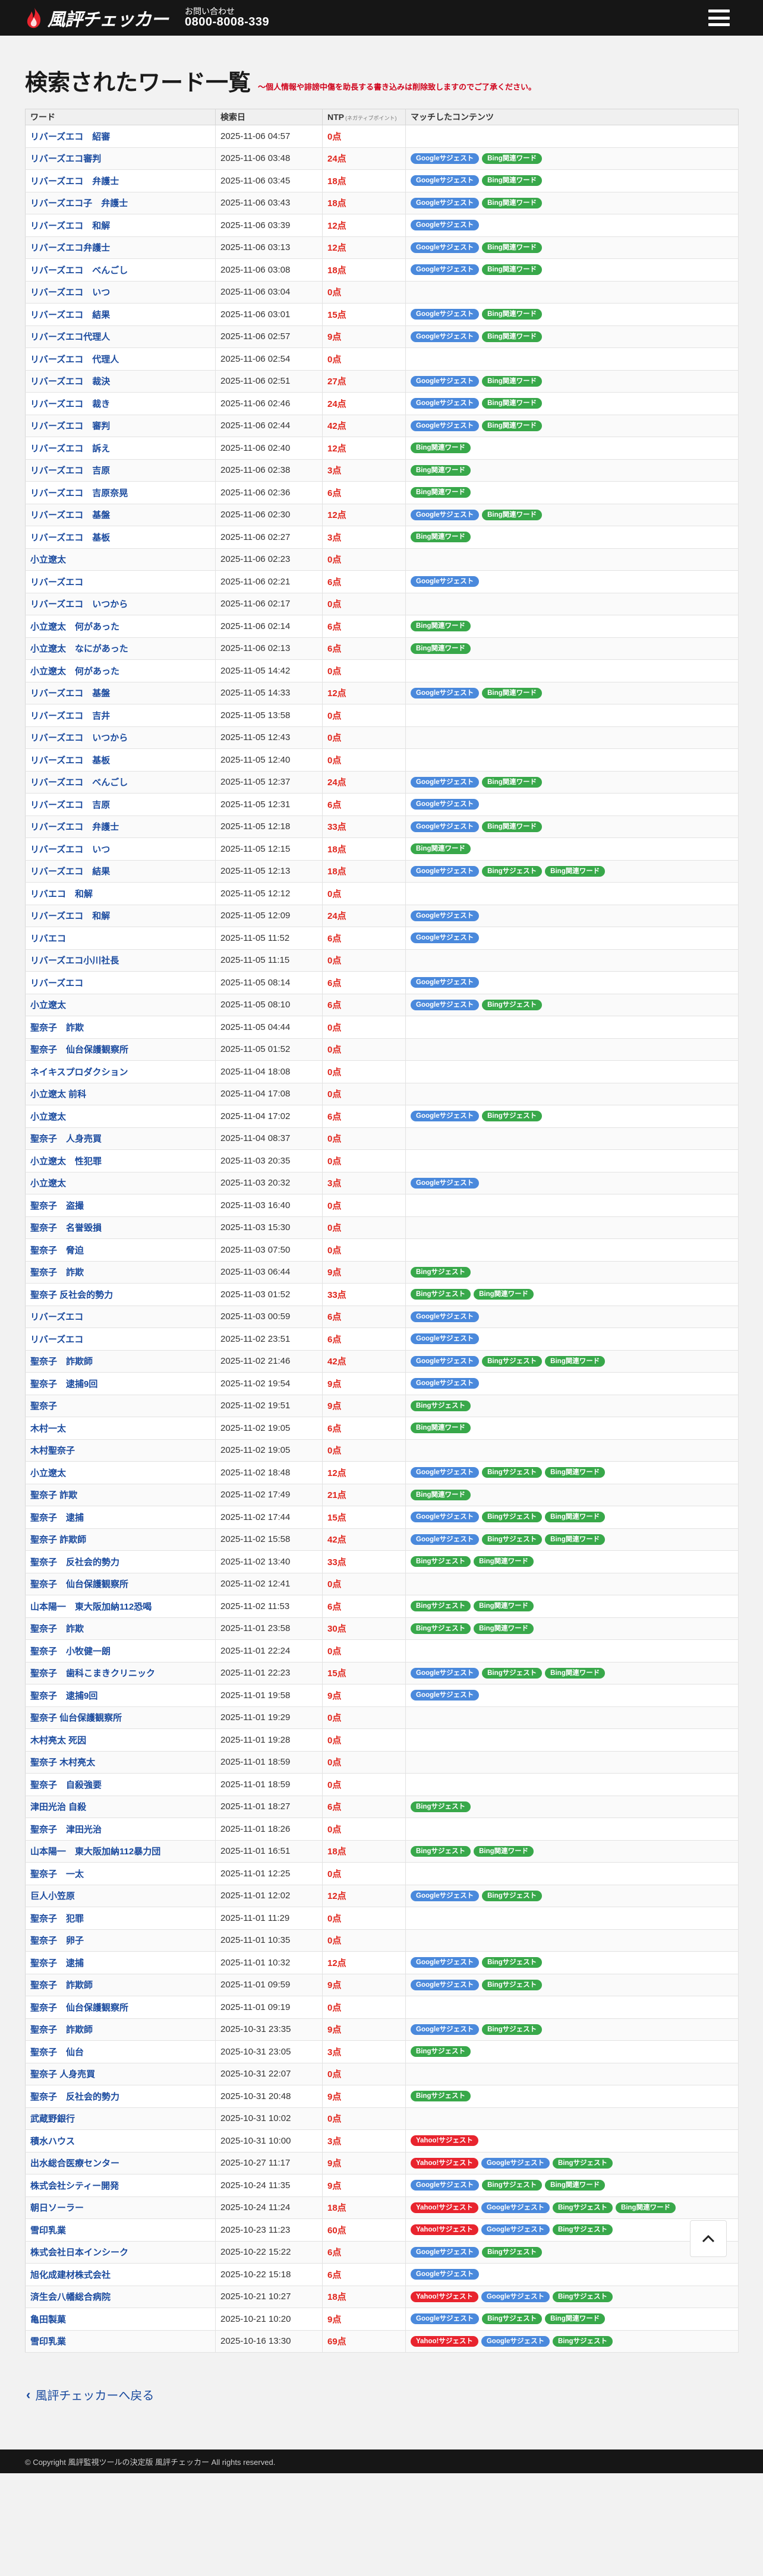  I want to click on word-link: 朝日ソーラー, so click(57, 2208).